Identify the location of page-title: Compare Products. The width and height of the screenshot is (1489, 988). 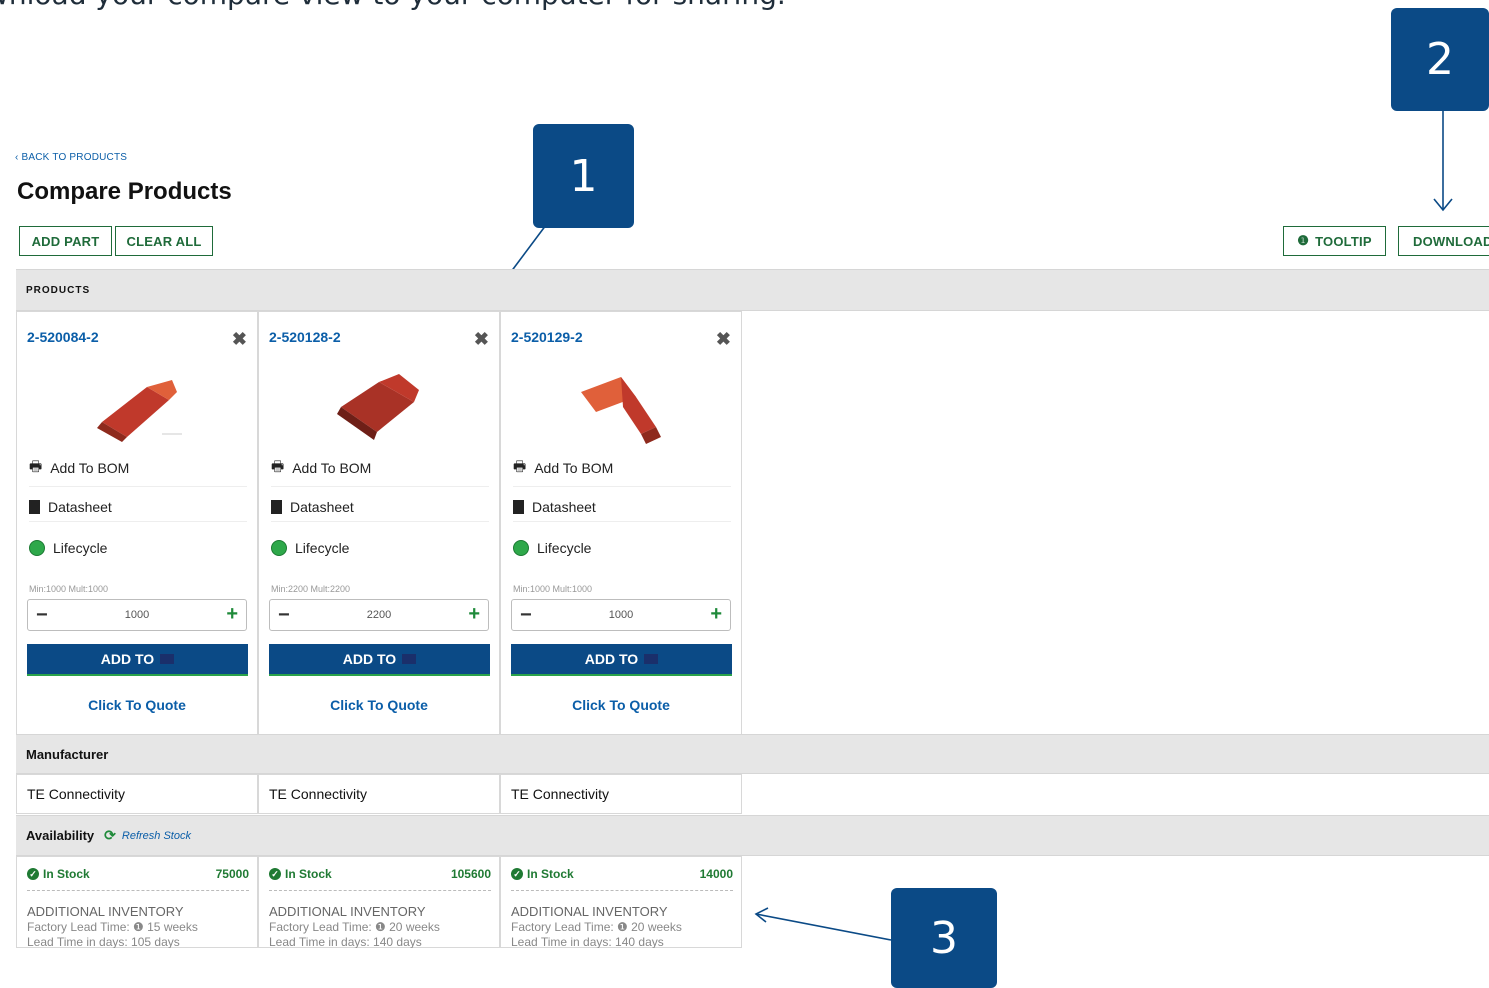
(124, 191).